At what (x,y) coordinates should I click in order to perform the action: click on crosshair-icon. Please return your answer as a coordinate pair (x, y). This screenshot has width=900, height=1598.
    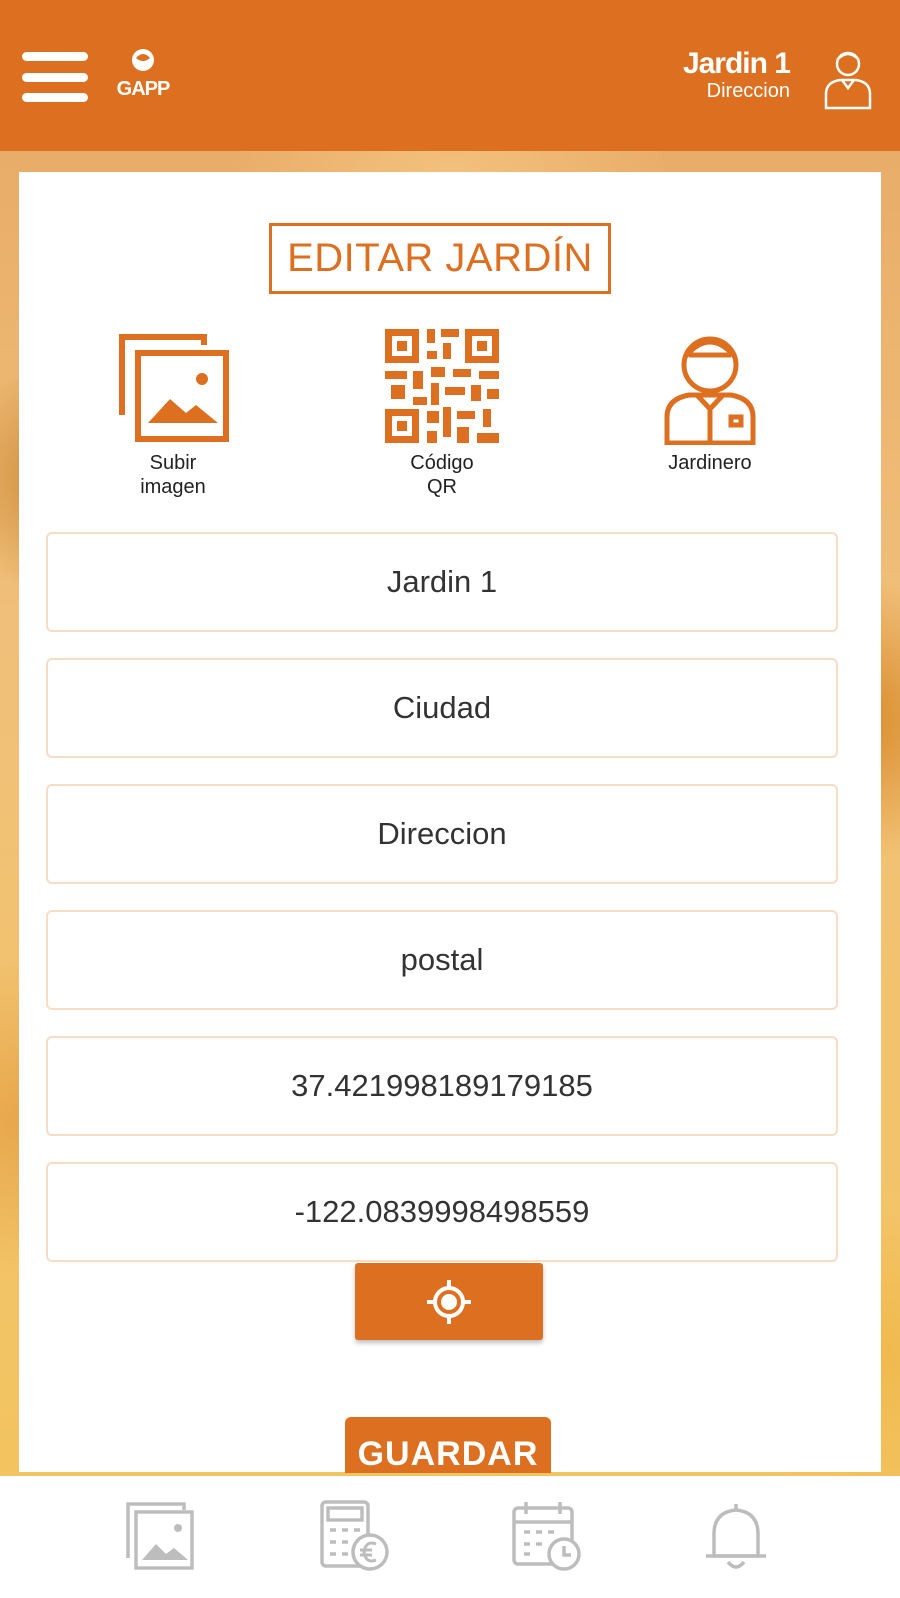
    Looking at the image, I should click on (449, 1301).